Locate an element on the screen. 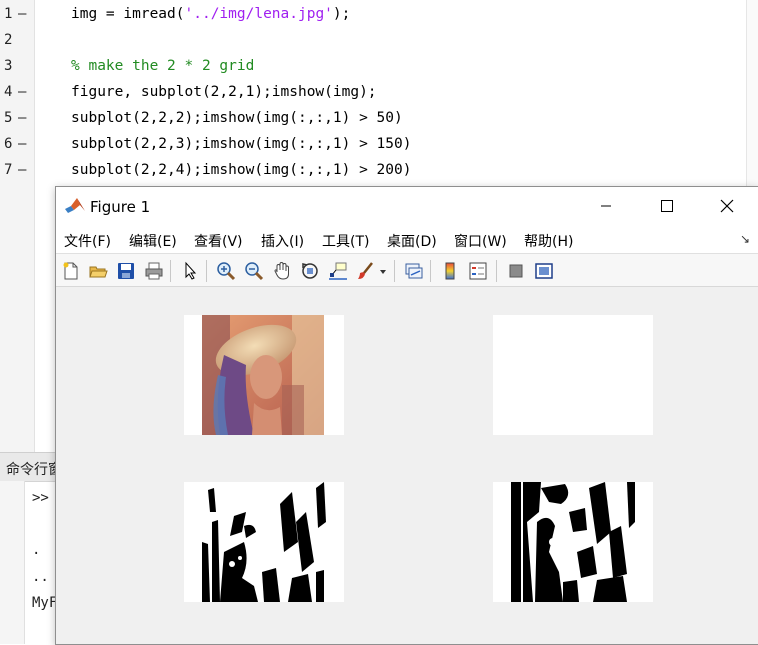 The width and height of the screenshot is (758, 645). open-file-icon is located at coordinates (98, 271).